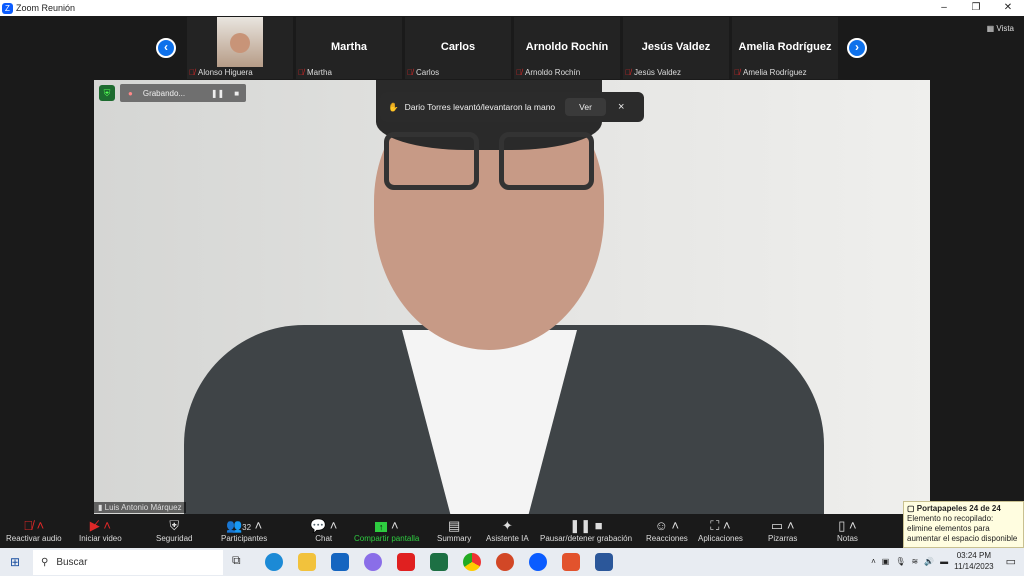 The width and height of the screenshot is (1024, 576). Describe the element at coordinates (373, 562) in the screenshot. I see `copilot-icon` at that location.